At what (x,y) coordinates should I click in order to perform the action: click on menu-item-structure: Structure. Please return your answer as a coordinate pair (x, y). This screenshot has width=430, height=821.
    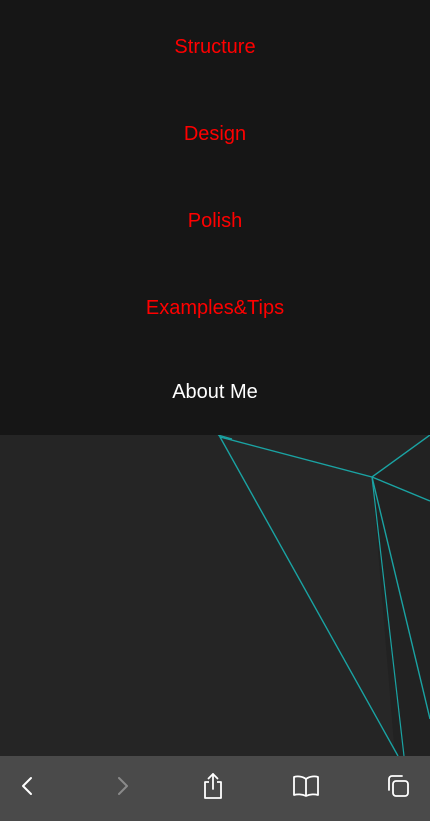
    Looking at the image, I should click on (215, 47).